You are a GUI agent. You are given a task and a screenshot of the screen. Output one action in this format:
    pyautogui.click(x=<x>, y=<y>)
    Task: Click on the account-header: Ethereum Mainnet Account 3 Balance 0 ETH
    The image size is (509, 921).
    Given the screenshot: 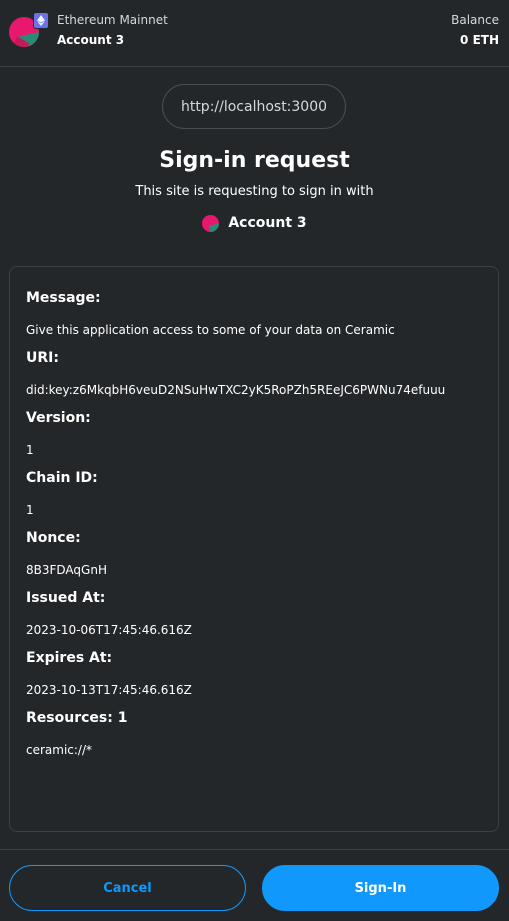 What is the action you would take?
    pyautogui.click(x=254, y=33)
    